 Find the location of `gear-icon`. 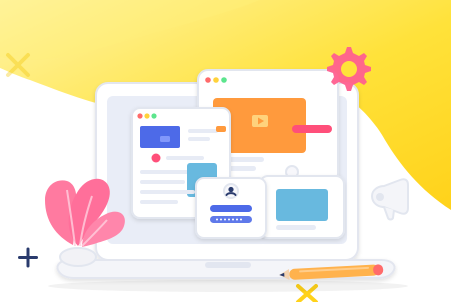

gear-icon is located at coordinates (349, 69).